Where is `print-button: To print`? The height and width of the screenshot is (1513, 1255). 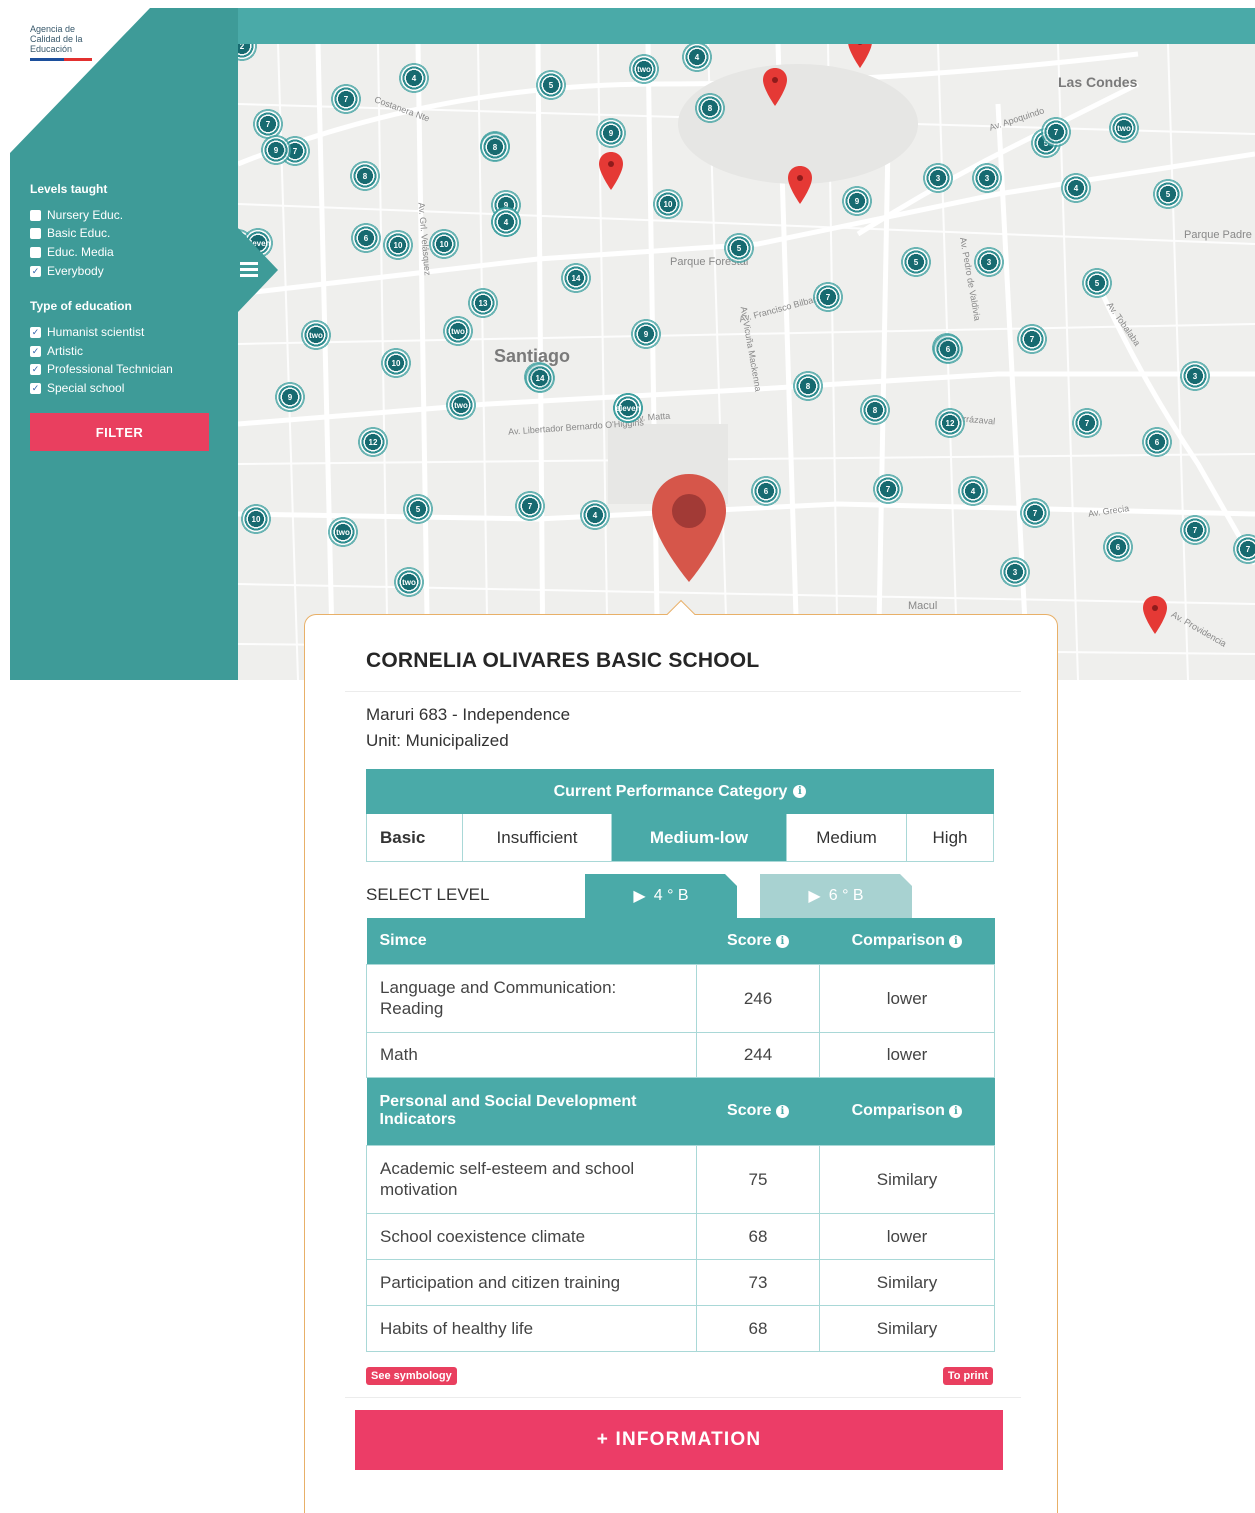
print-button: To print is located at coordinates (967, 1376).